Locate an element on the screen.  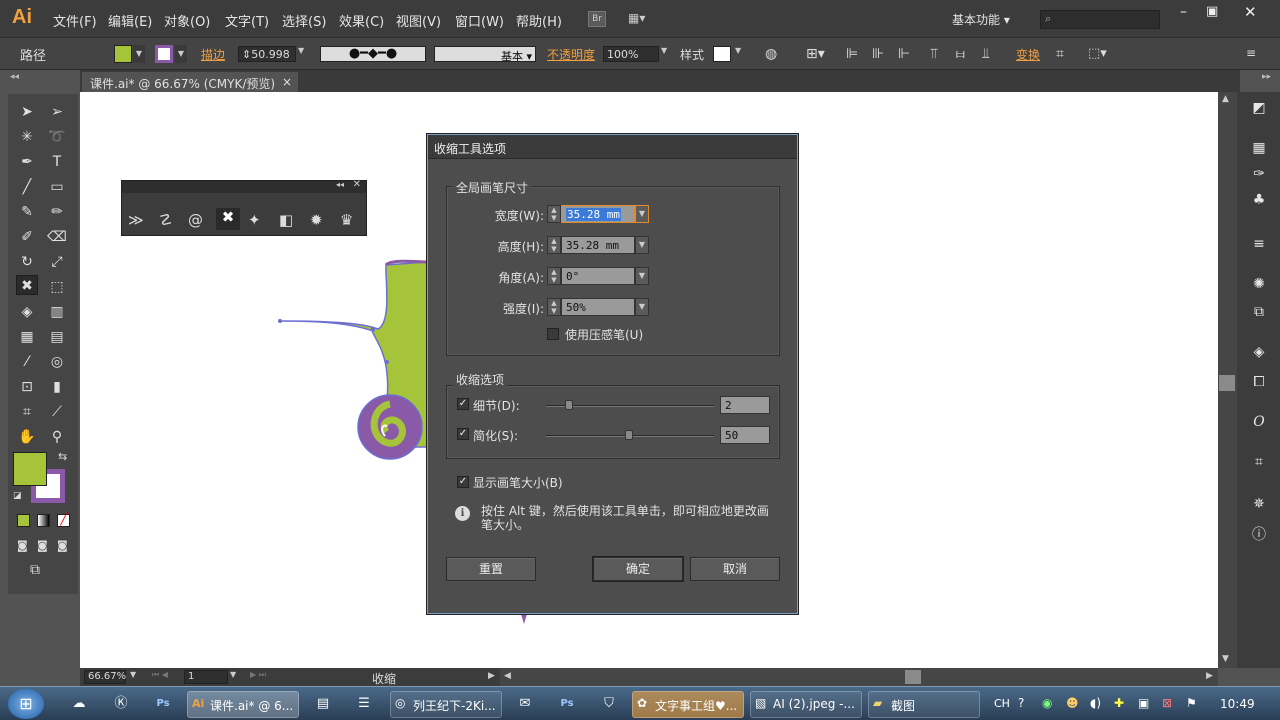
tray-help-icon: ? is located at coordinates (1021, 703).